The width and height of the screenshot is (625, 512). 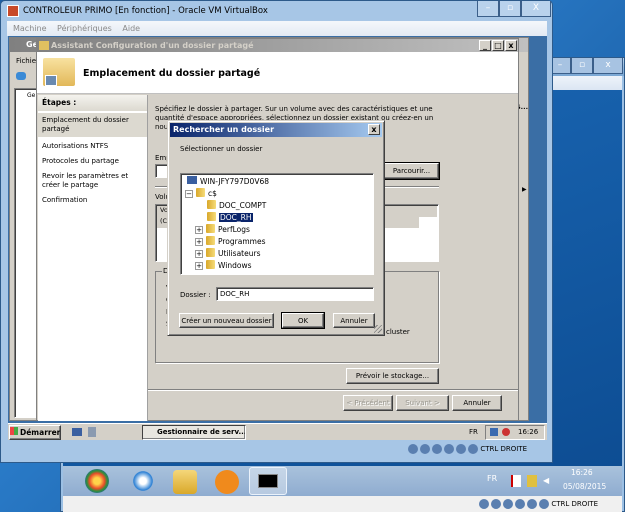 What do you see at coordinates (80, 161) in the screenshot?
I see `step-protocols: Protocoles du partage` at bounding box center [80, 161].